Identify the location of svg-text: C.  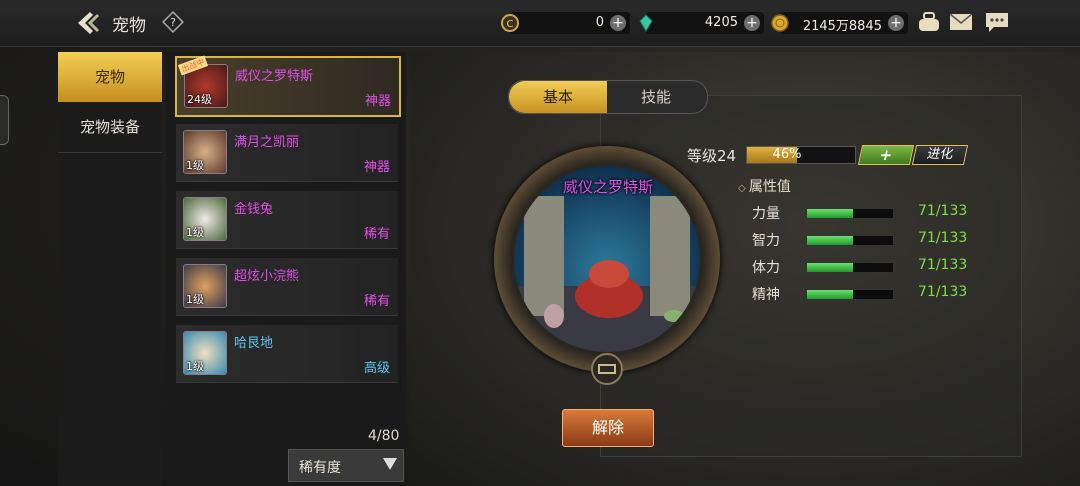
(510, 24).